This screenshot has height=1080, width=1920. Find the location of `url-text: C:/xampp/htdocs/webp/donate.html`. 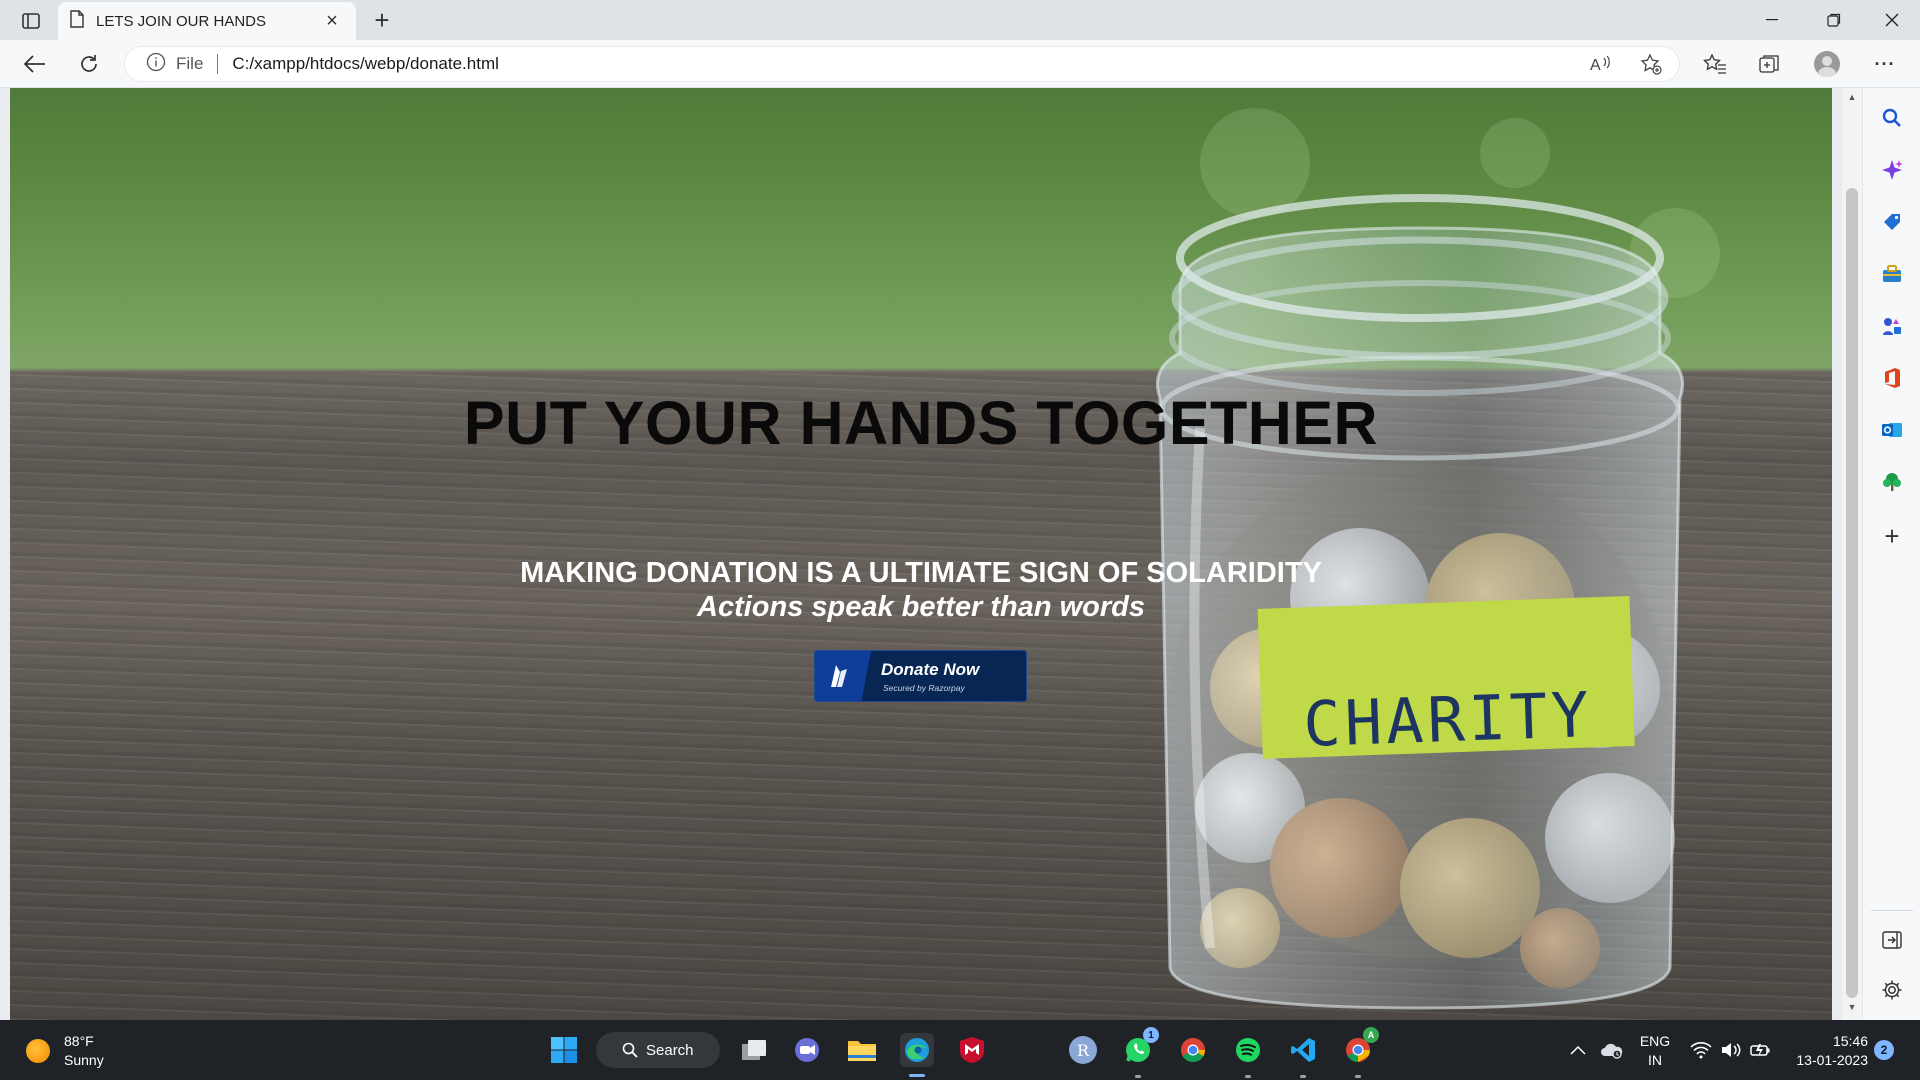

url-text: C:/xampp/htdocs/webp/donate.html is located at coordinates (365, 64).